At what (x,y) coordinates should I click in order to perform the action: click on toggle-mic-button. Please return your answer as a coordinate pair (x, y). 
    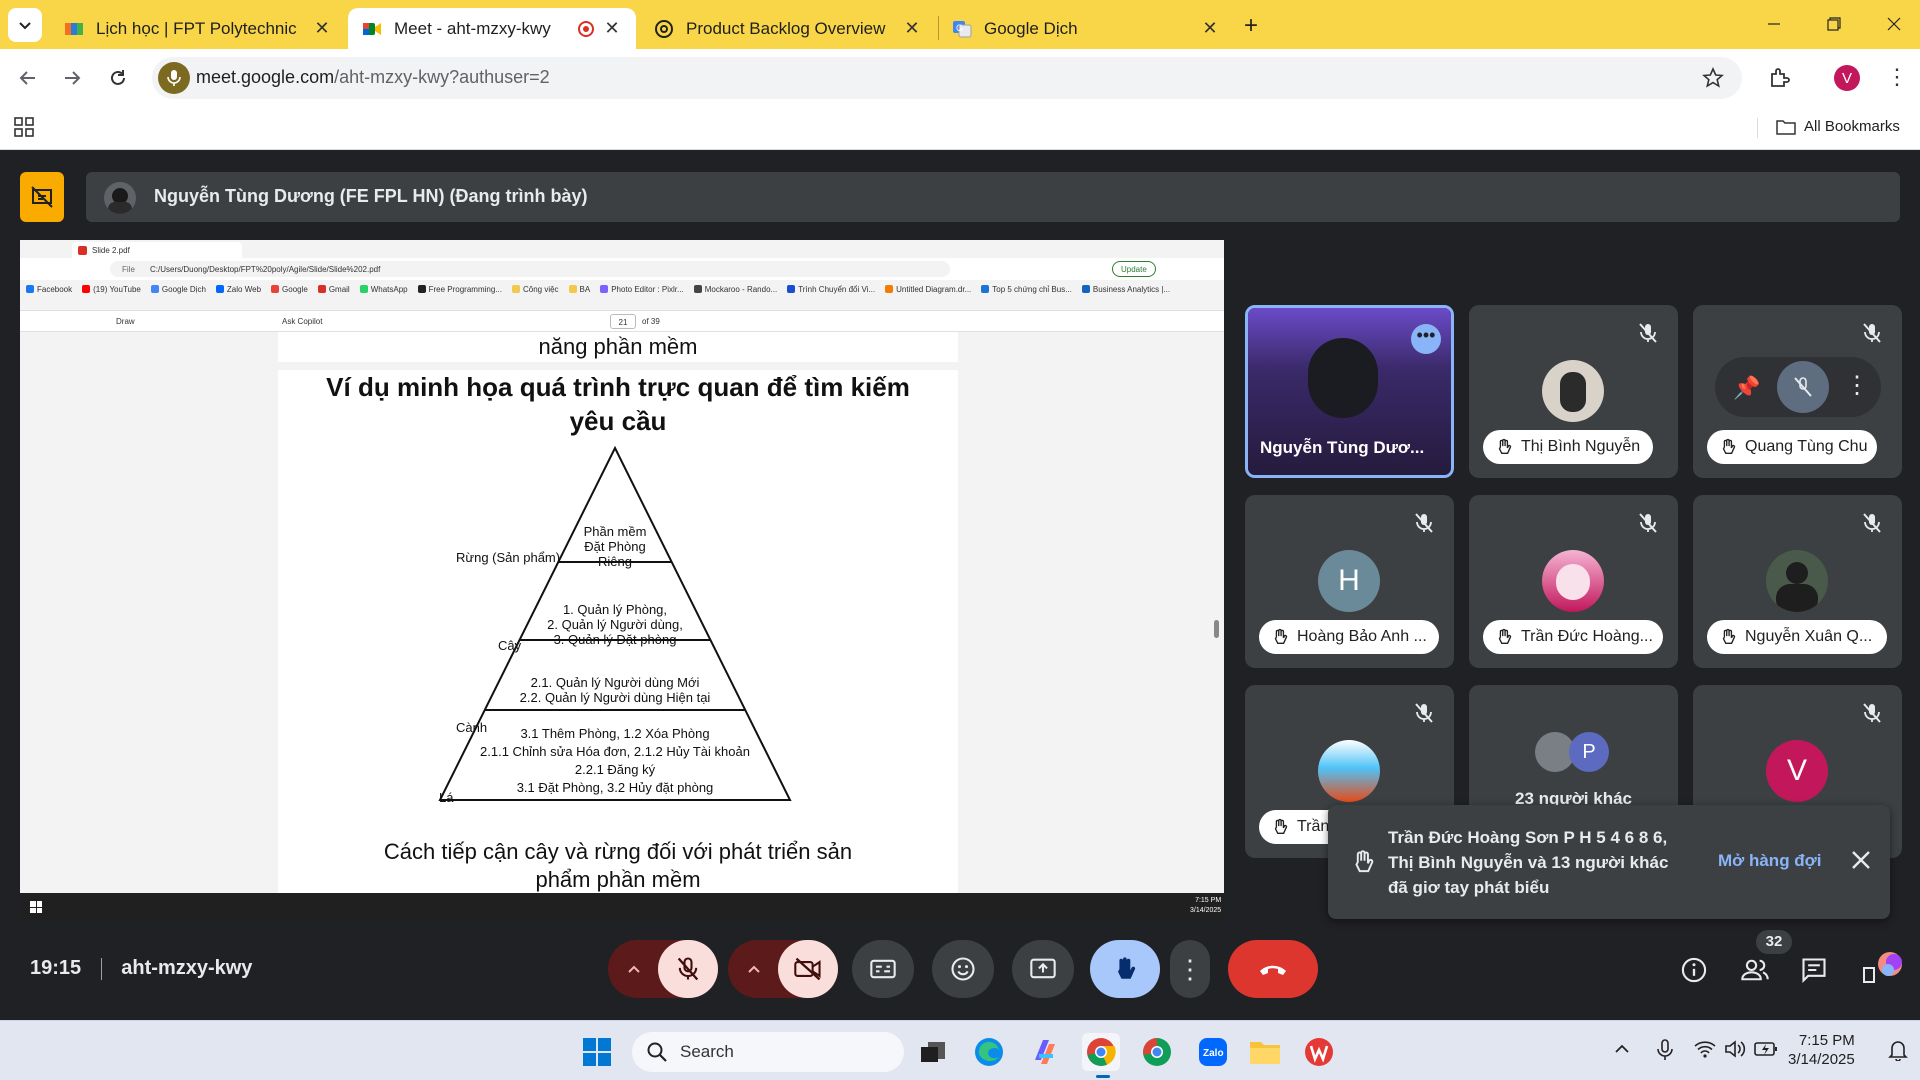
    Looking at the image, I should click on (688, 969).